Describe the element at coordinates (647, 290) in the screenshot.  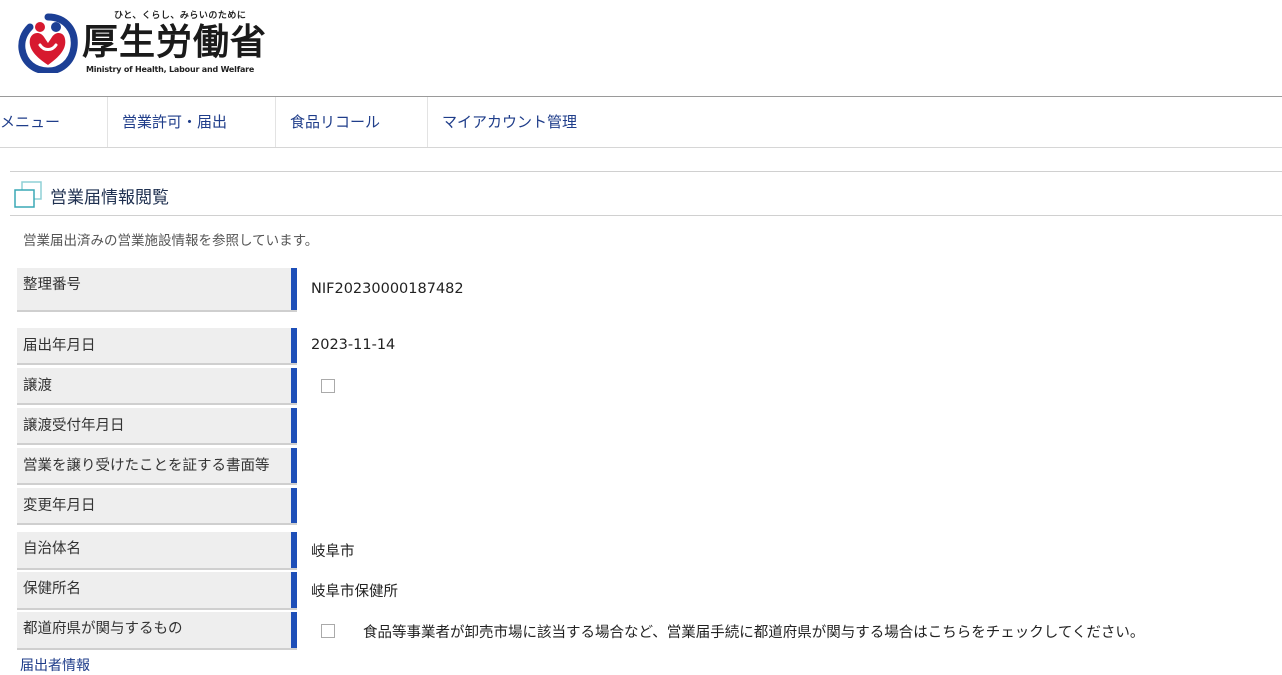
I see `field-row-seiri-bango: 整理番号 NIF20230000187482` at that location.